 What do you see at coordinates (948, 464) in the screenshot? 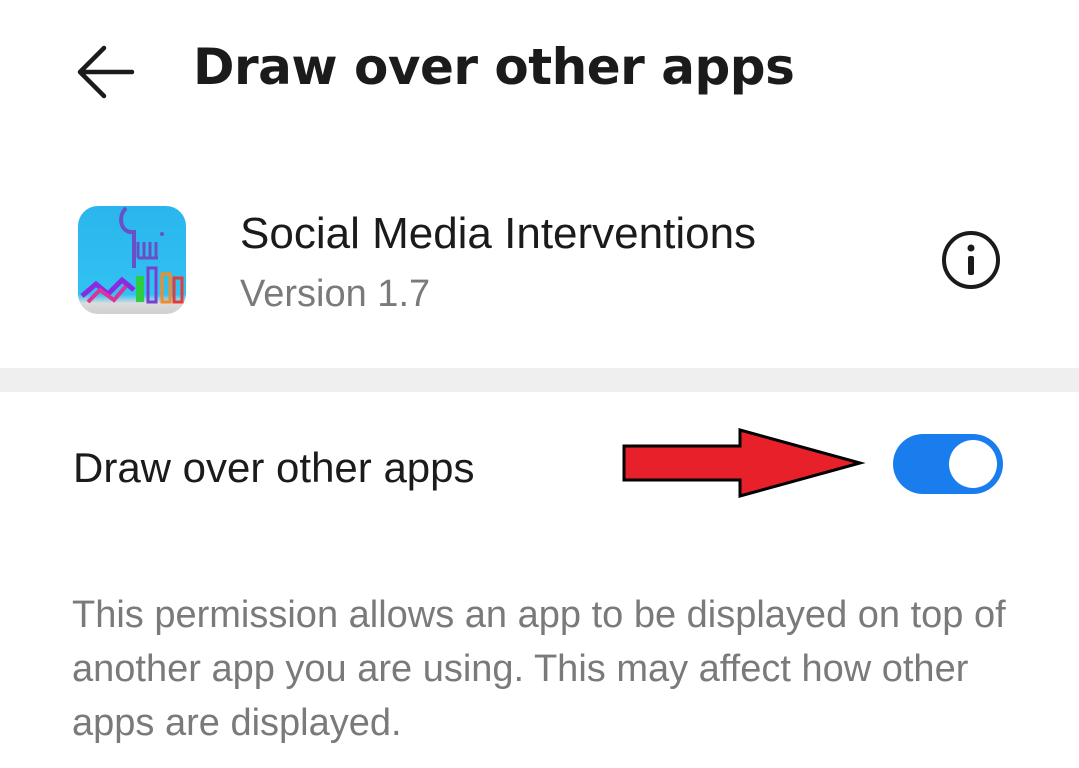
I see `draw-over-apps-toggle` at bounding box center [948, 464].